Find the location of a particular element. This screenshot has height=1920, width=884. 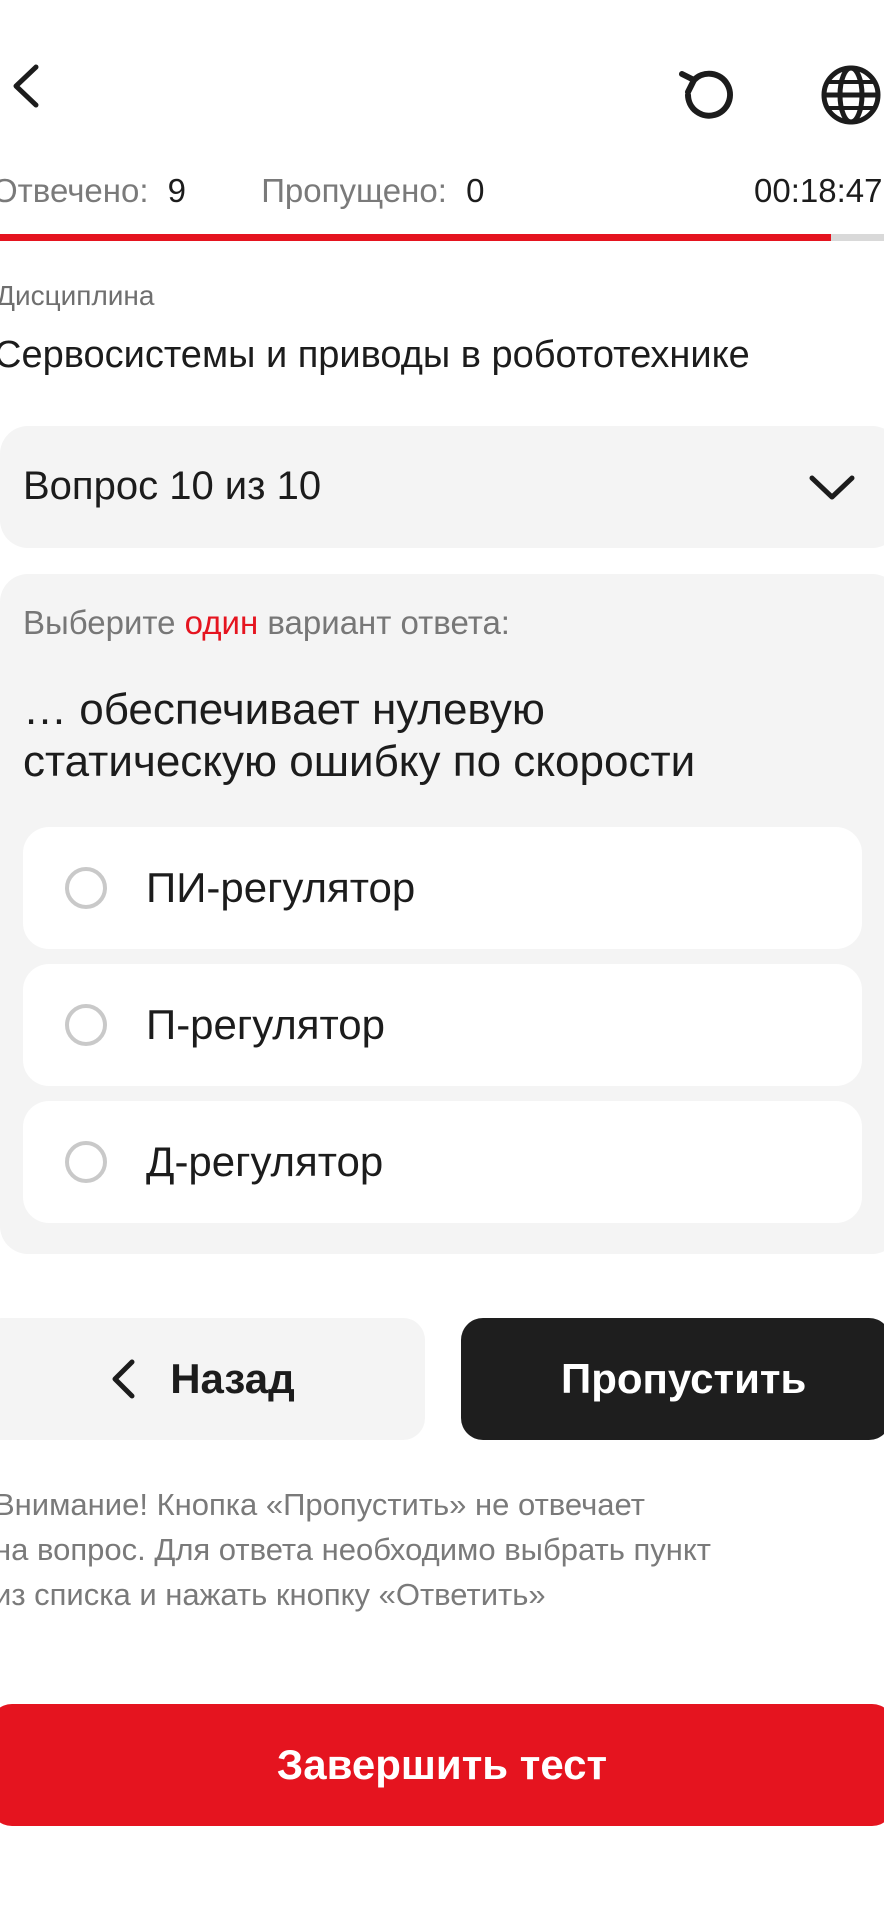

skipped-label: Пропущено: is located at coordinates (354, 190).